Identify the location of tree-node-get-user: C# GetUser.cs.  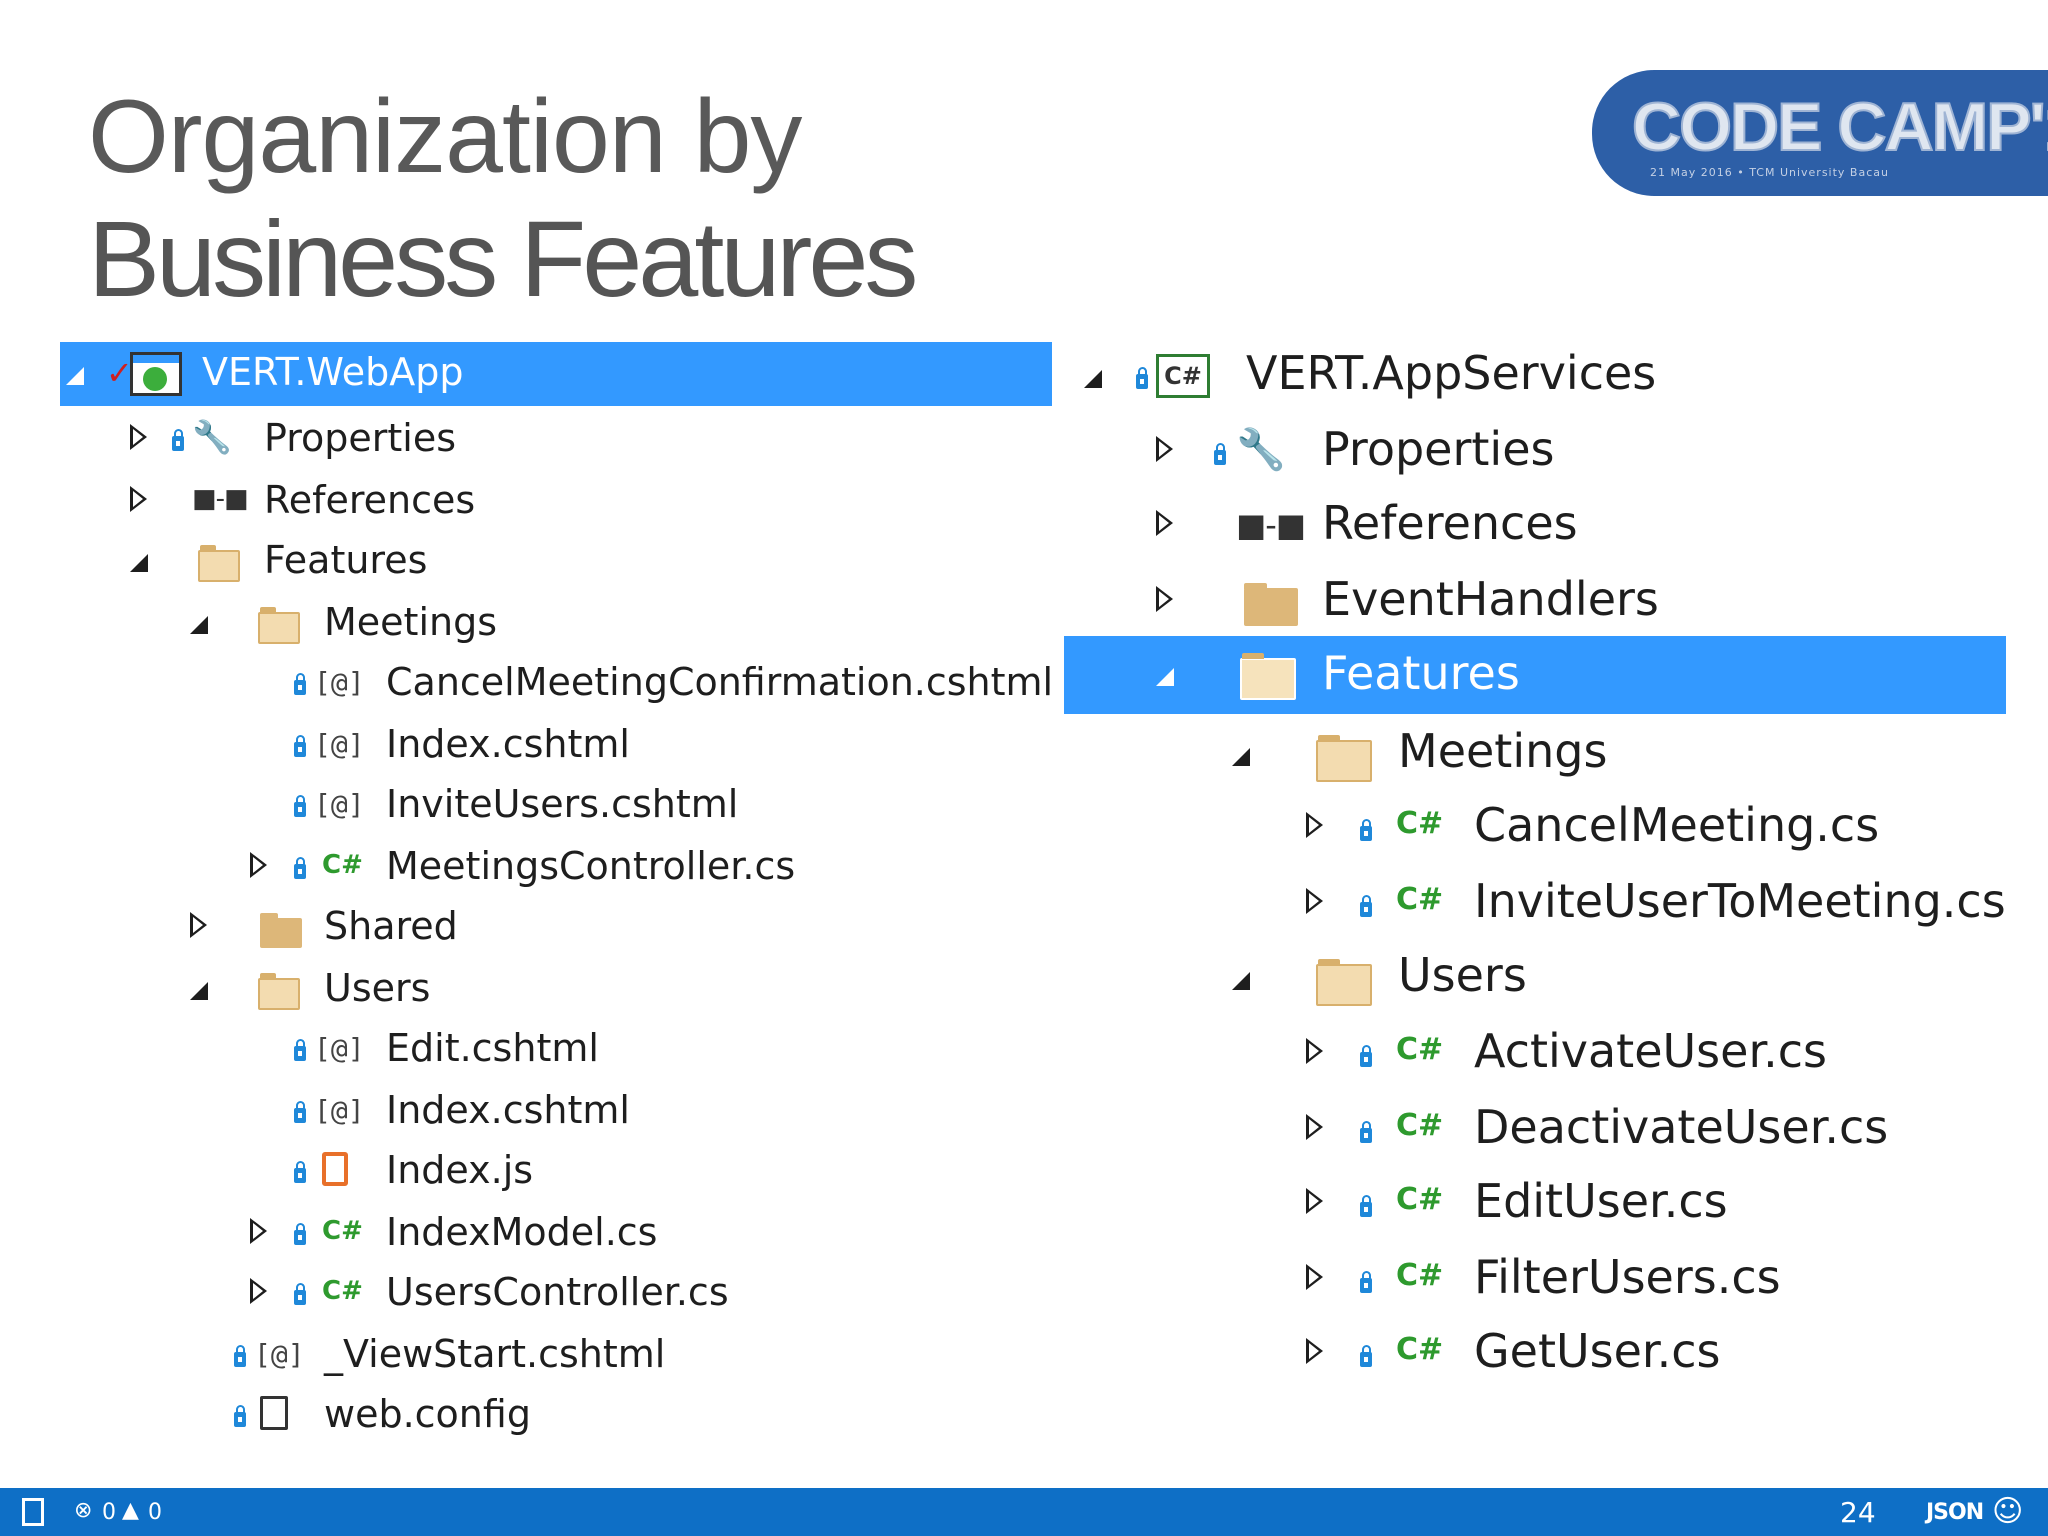
(1535, 1353).